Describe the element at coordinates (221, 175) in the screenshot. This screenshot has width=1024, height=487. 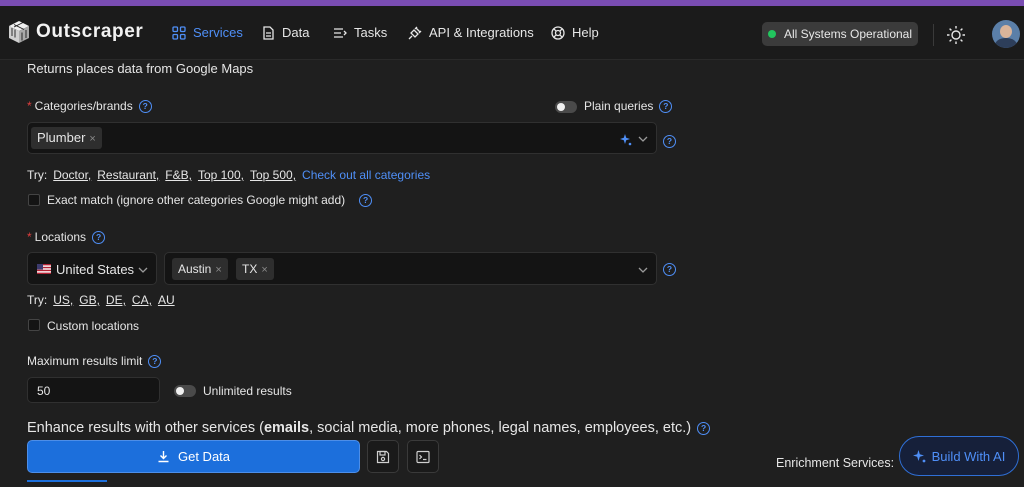
I see `try-link-top100: Top 100,` at that location.